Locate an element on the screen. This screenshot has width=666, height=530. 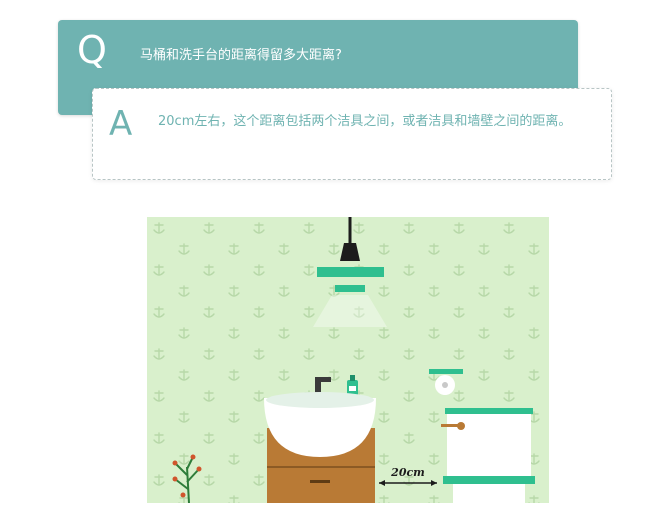
question-text: 马桶和洗手台的距离得留多大距离? is located at coordinates (241, 55).